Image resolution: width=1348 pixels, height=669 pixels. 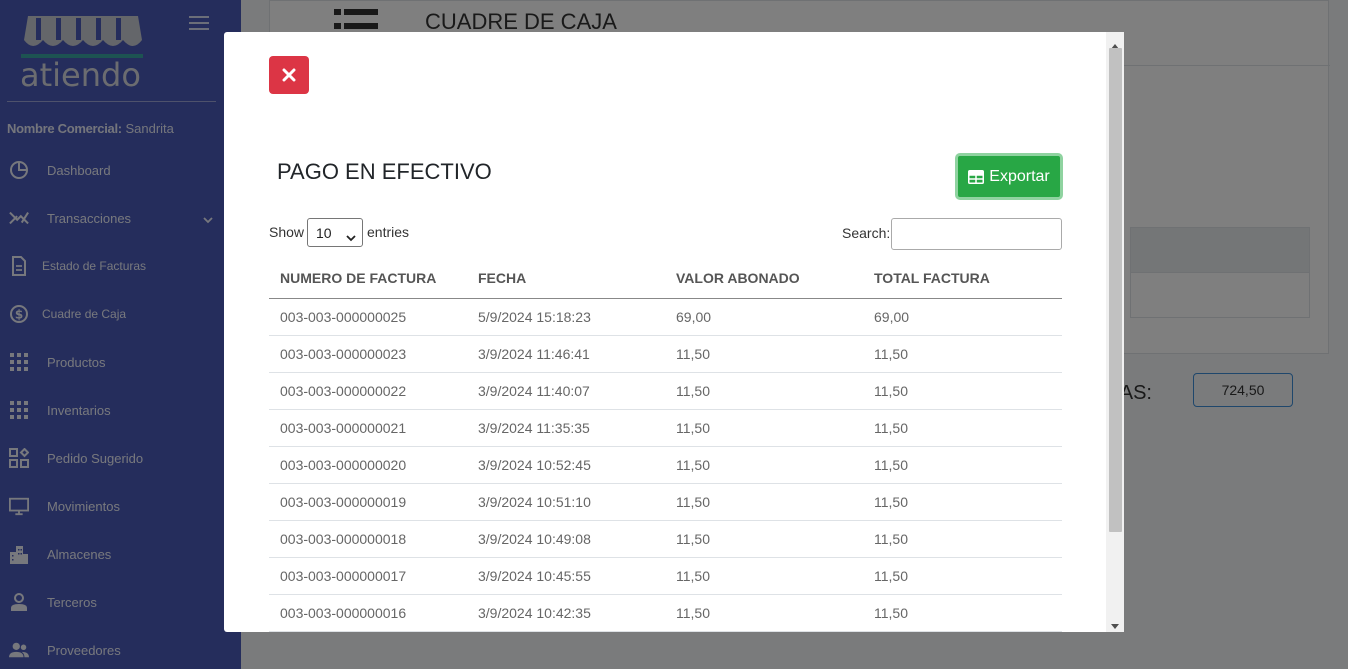 I want to click on export-label: Exportar, so click(x=1019, y=176).